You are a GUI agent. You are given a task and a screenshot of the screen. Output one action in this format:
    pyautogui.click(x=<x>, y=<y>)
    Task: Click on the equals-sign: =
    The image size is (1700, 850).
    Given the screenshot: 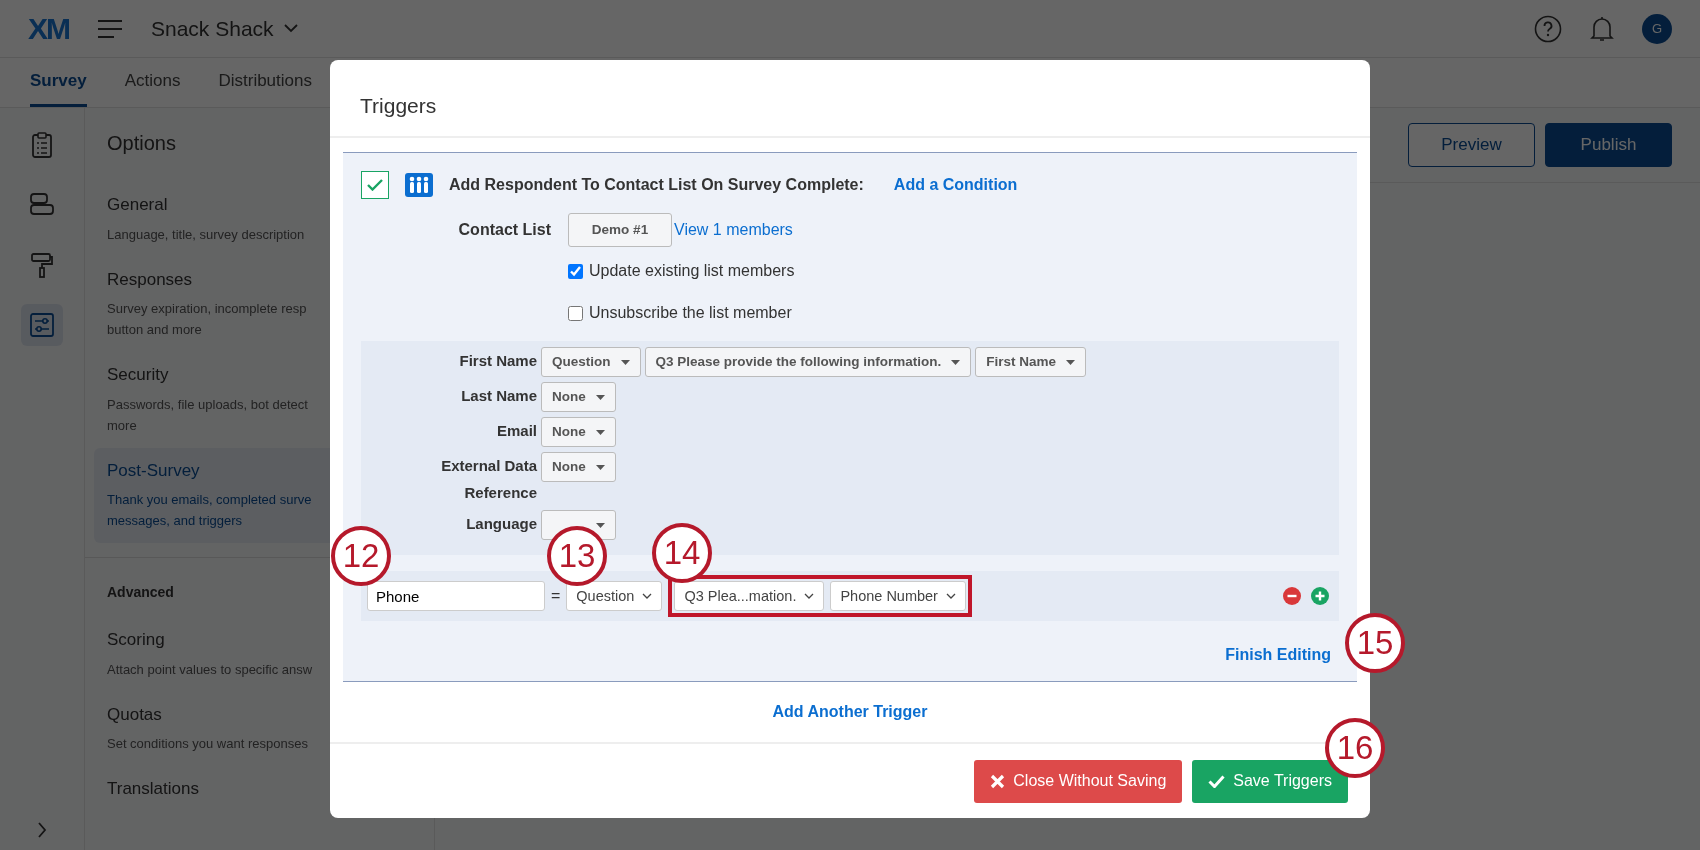 What is the action you would take?
    pyautogui.click(x=556, y=596)
    